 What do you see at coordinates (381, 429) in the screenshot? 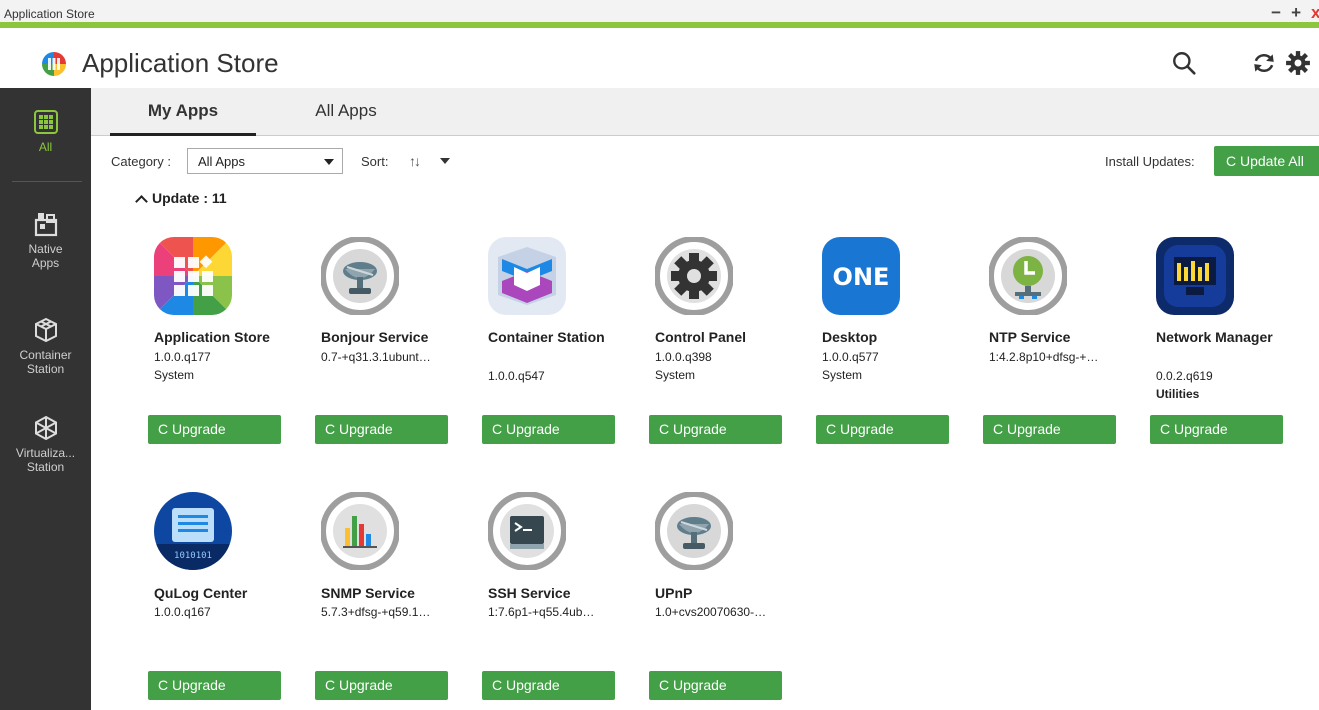
I see `upgrade-button-bonjour-service: C Upgrade` at bounding box center [381, 429].